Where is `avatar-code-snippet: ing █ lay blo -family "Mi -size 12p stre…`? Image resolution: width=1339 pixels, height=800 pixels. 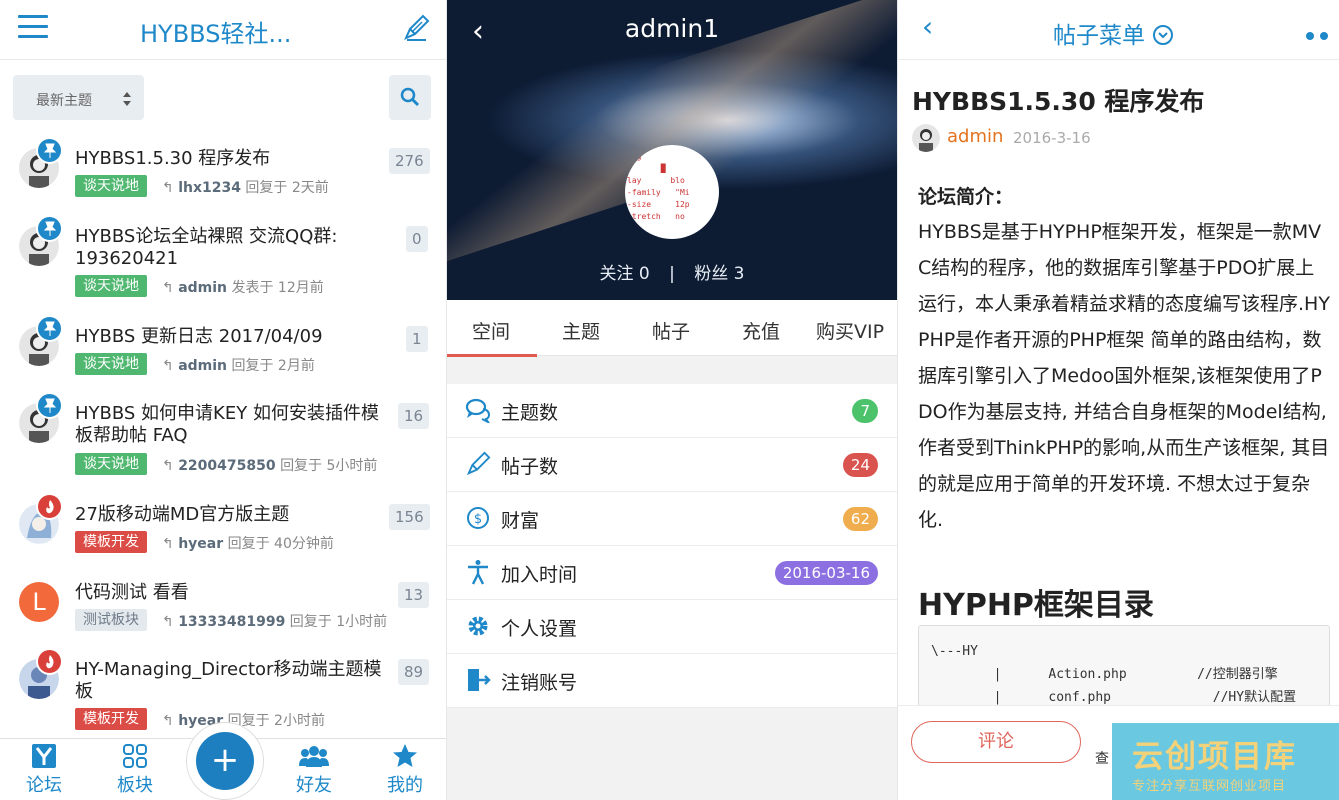 avatar-code-snippet: ing █ lay blo -family "Mi -size 12p stre… is located at coordinates (658, 192).